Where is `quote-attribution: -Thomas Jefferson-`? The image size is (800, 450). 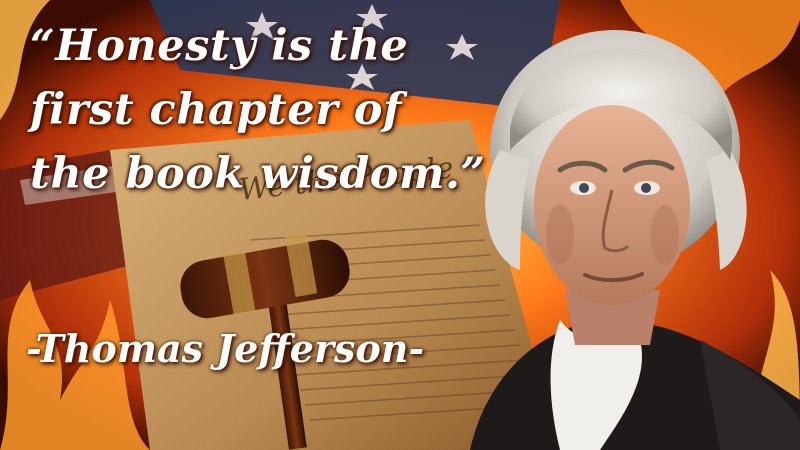 quote-attribution: -Thomas Jefferson- is located at coordinates (225, 348).